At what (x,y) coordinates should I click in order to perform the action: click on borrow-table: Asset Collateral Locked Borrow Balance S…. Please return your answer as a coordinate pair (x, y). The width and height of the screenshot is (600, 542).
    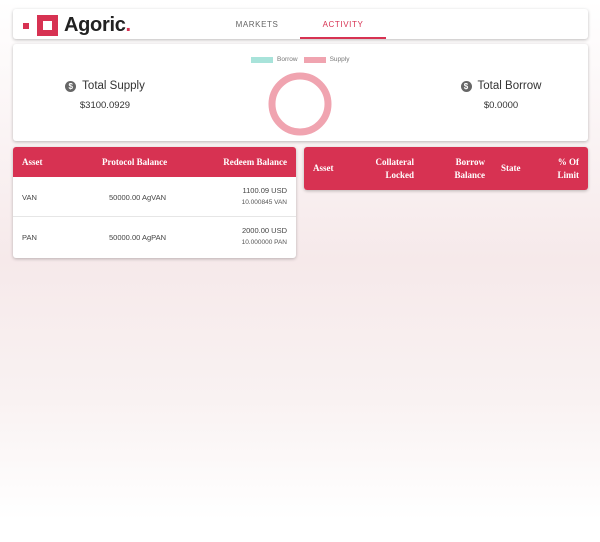
    Looking at the image, I should click on (446, 168).